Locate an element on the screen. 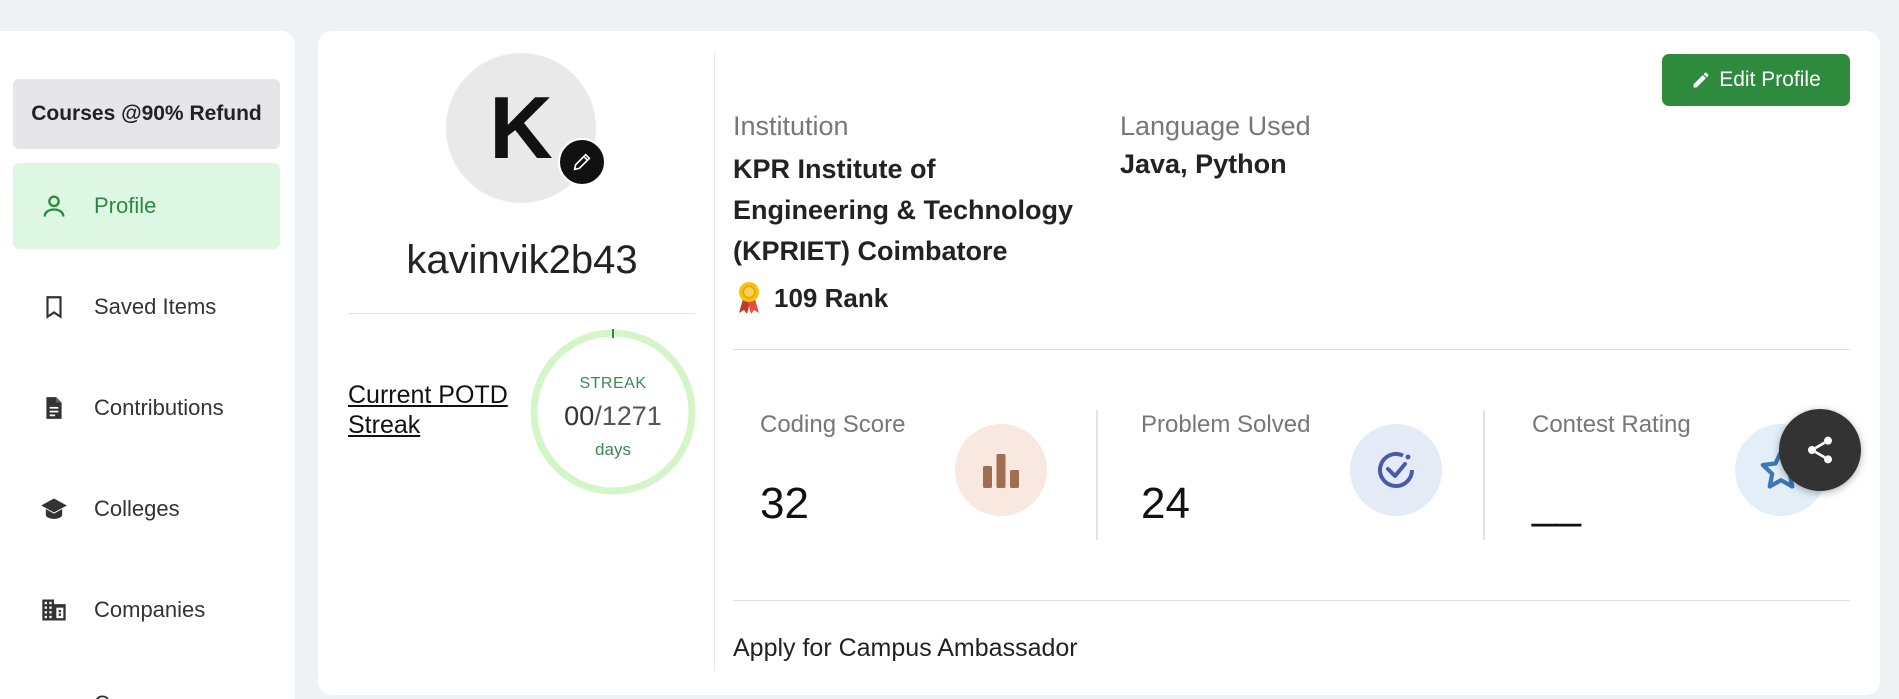 This screenshot has width=1899, height=699. edit-profile-button: Edit Profile is located at coordinates (1756, 80).